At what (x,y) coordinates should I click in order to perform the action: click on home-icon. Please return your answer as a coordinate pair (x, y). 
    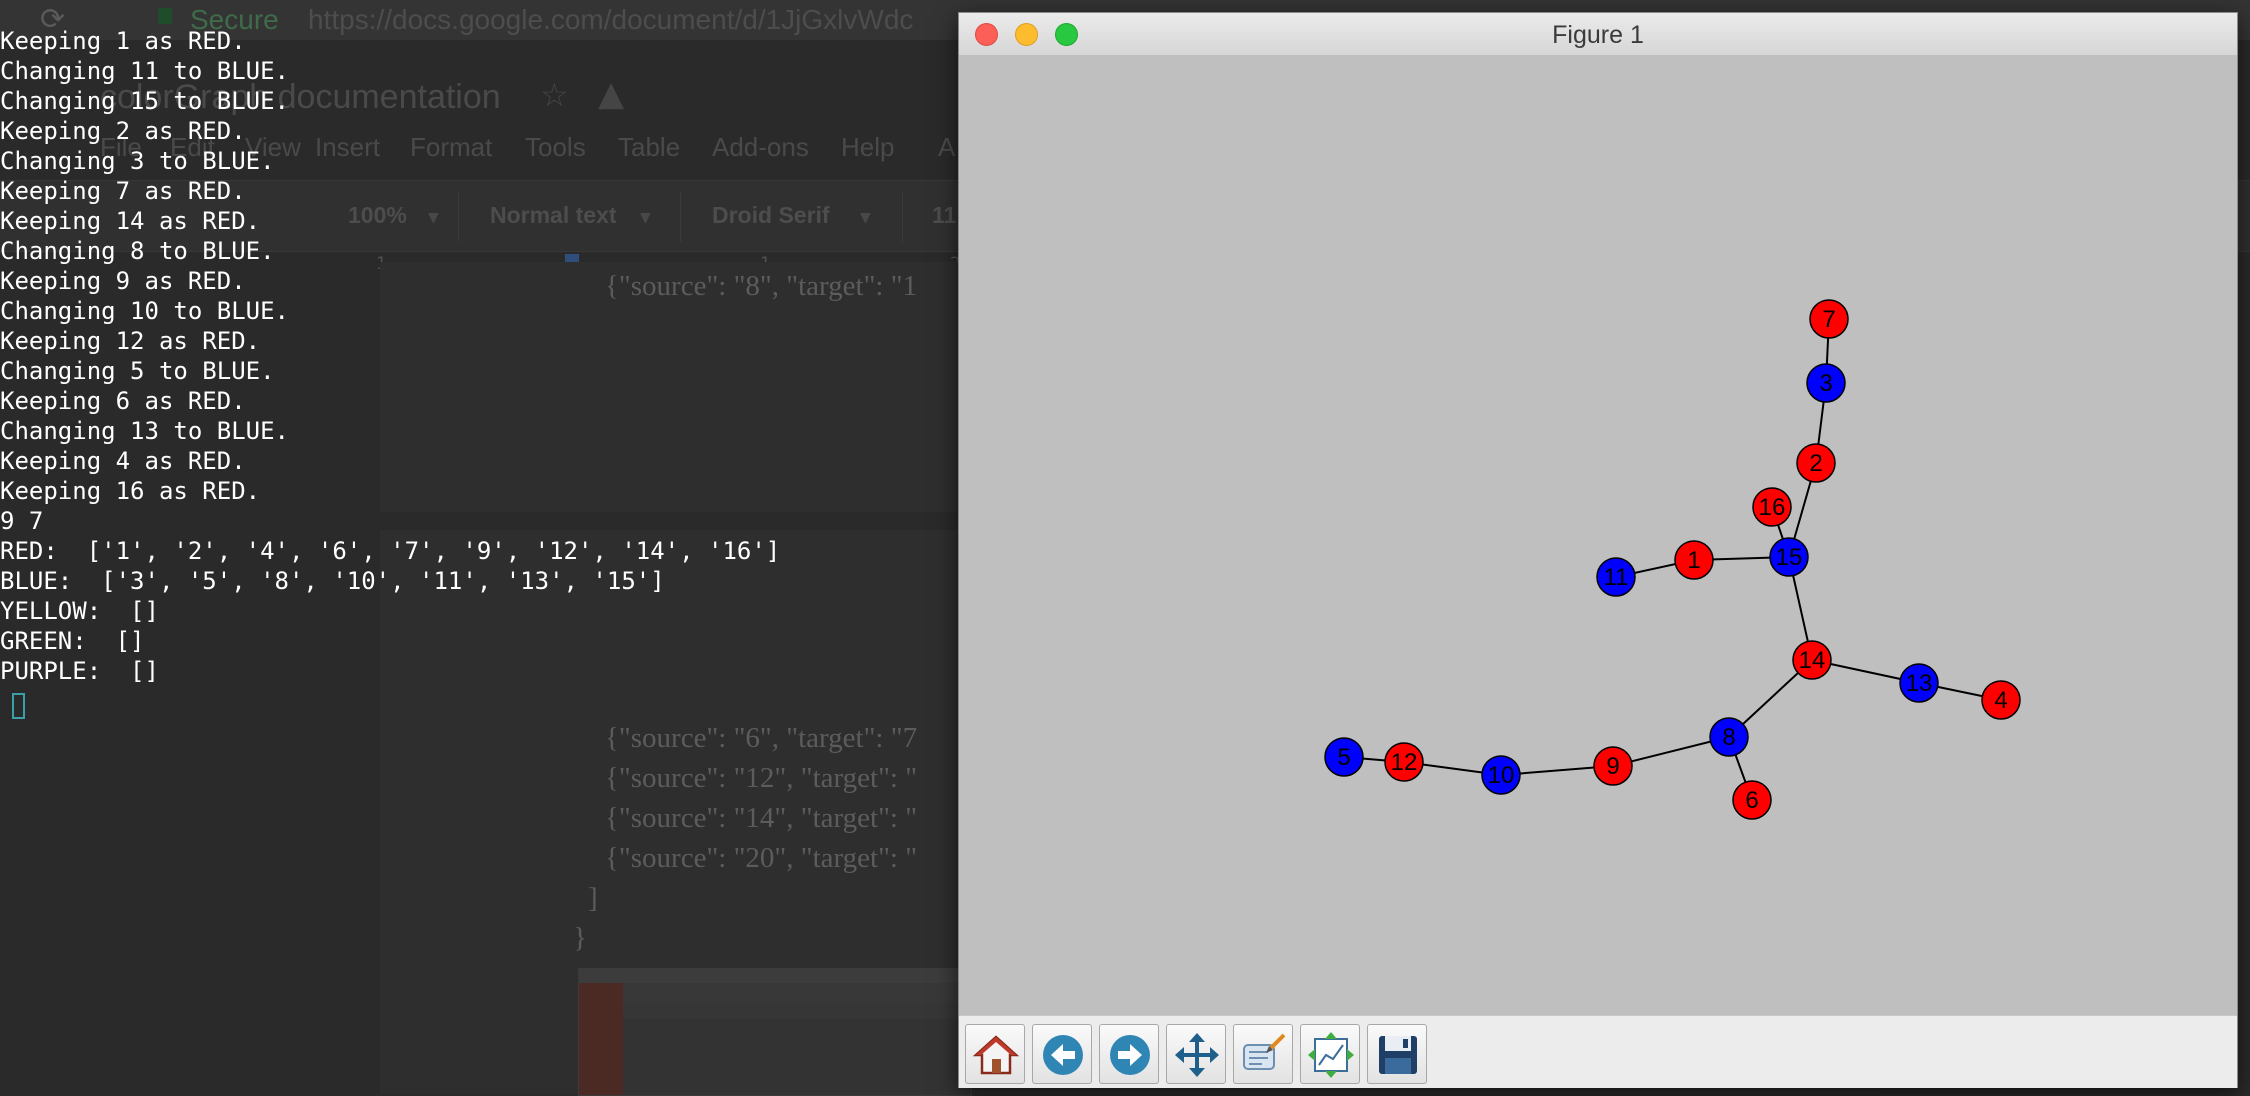
    Looking at the image, I should click on (996, 1055).